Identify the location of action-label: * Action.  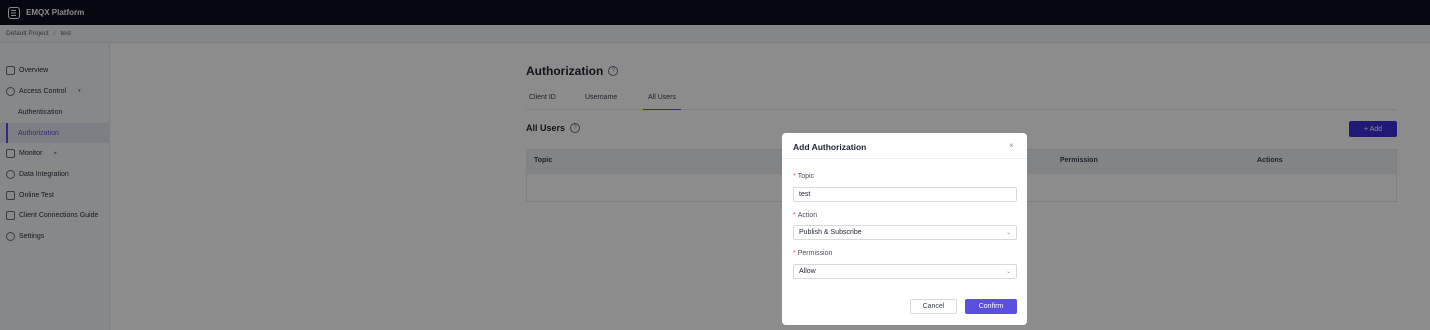
(805, 215).